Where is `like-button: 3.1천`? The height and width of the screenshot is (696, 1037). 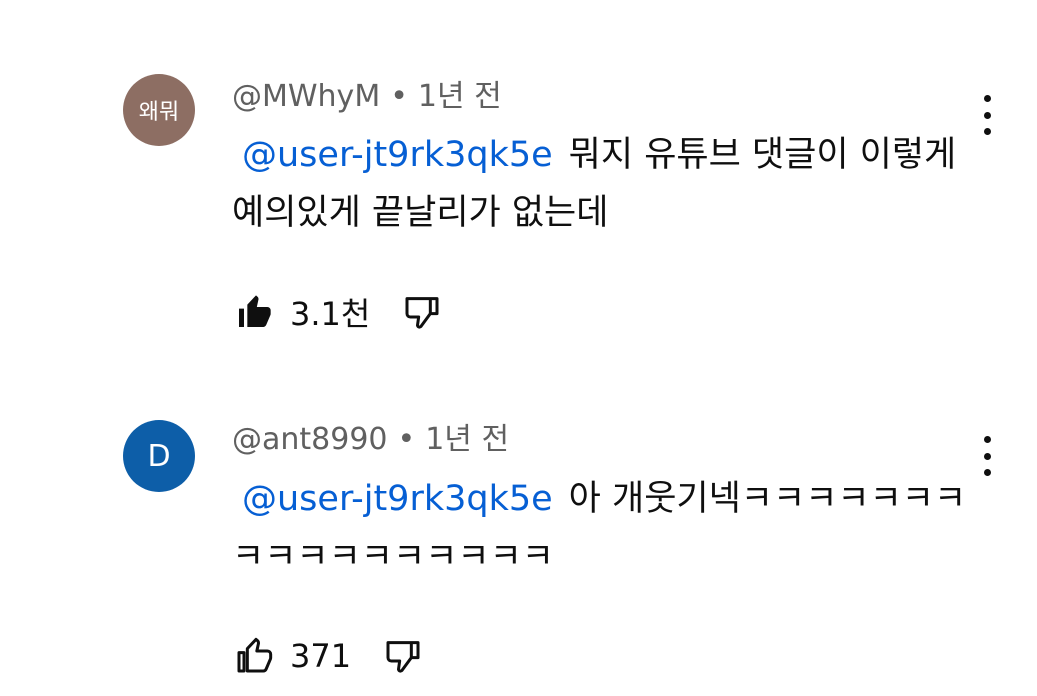 like-button: 3.1천 is located at coordinates (316, 312).